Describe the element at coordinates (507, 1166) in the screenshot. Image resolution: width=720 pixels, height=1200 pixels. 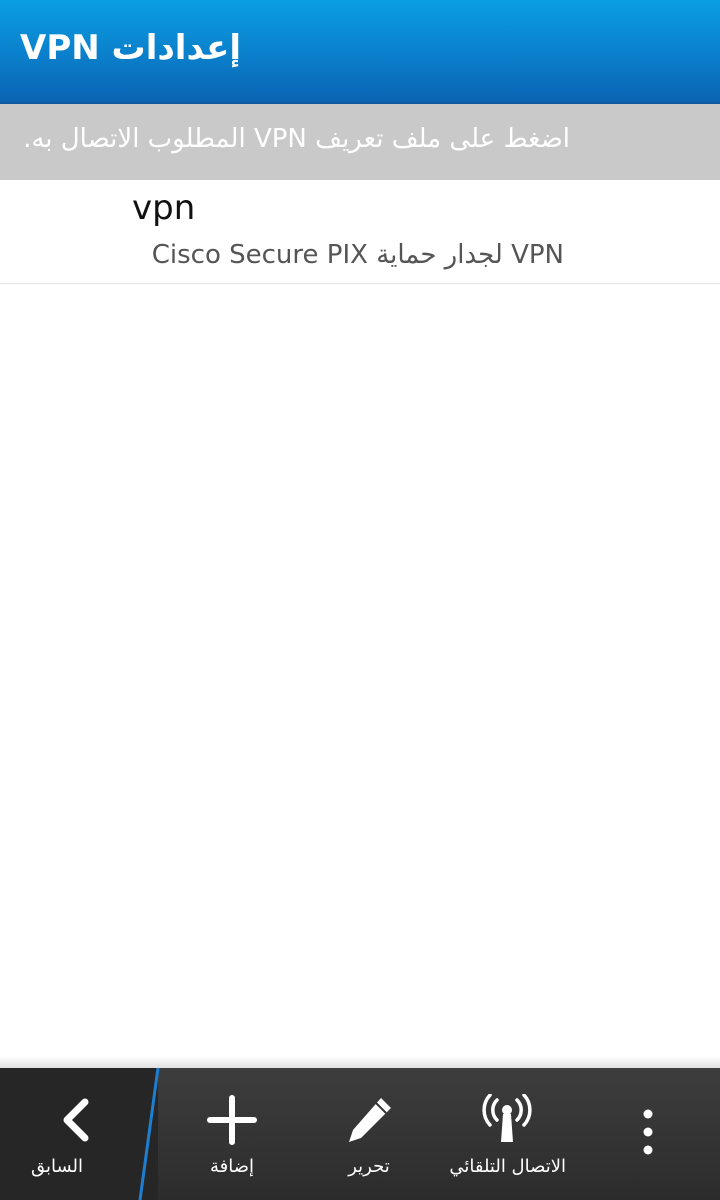
I see `auto-connect-label: الاتصال التلقائي` at that location.